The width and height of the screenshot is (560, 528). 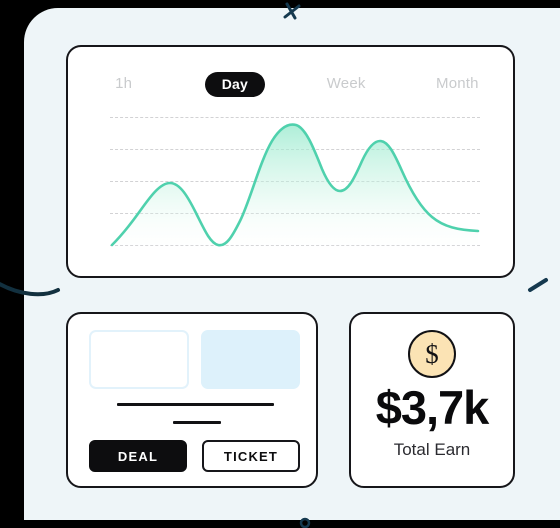 I want to click on tab-week: Week, so click(x=346, y=84).